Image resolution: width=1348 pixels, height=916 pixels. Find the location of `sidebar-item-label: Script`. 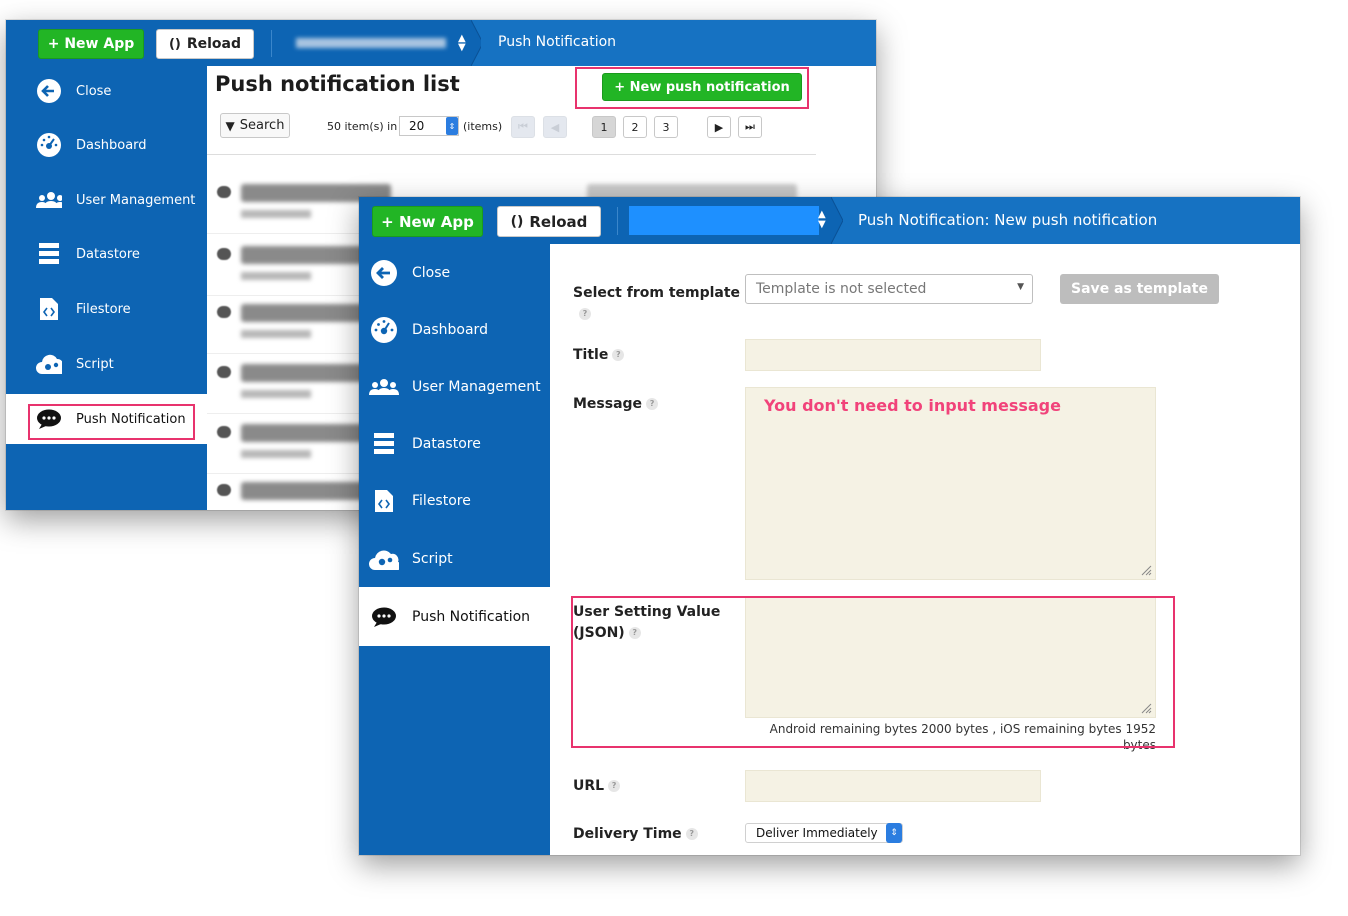

sidebar-item-label: Script is located at coordinates (432, 558).